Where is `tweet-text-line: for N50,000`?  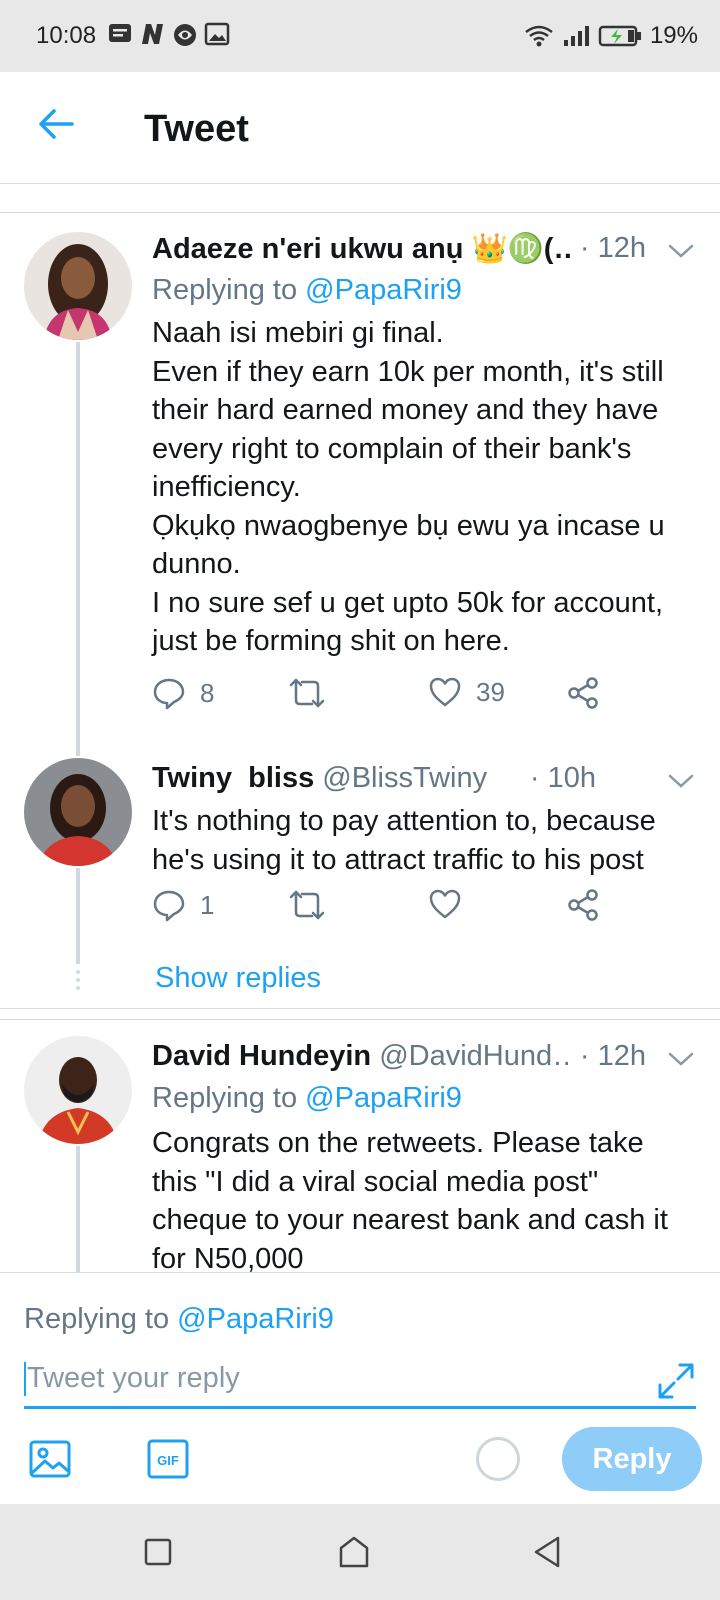
tweet-text-line: for N50,000 is located at coordinates (228, 1257).